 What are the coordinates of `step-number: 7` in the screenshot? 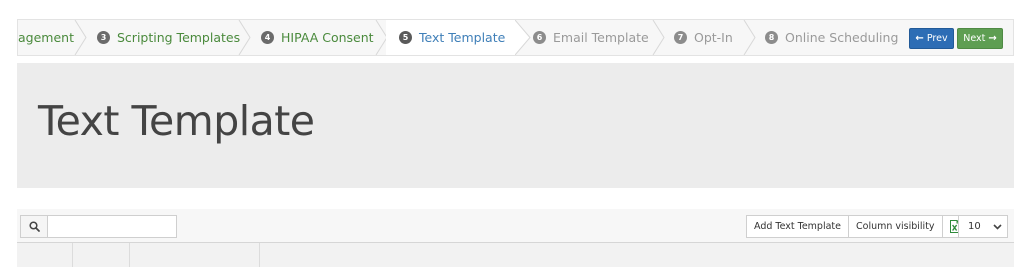 It's located at (680, 37).